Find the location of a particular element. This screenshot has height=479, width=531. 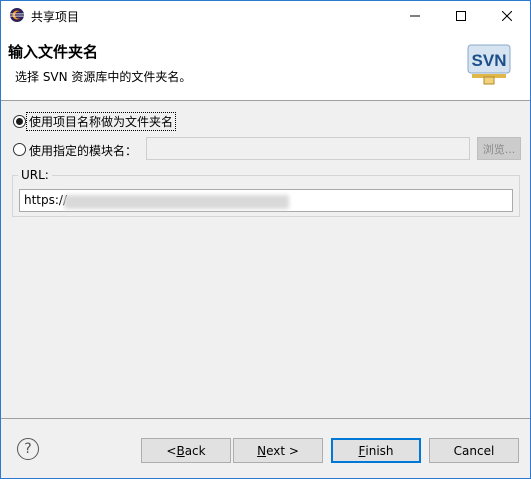

minimize-button is located at coordinates (415, 15).